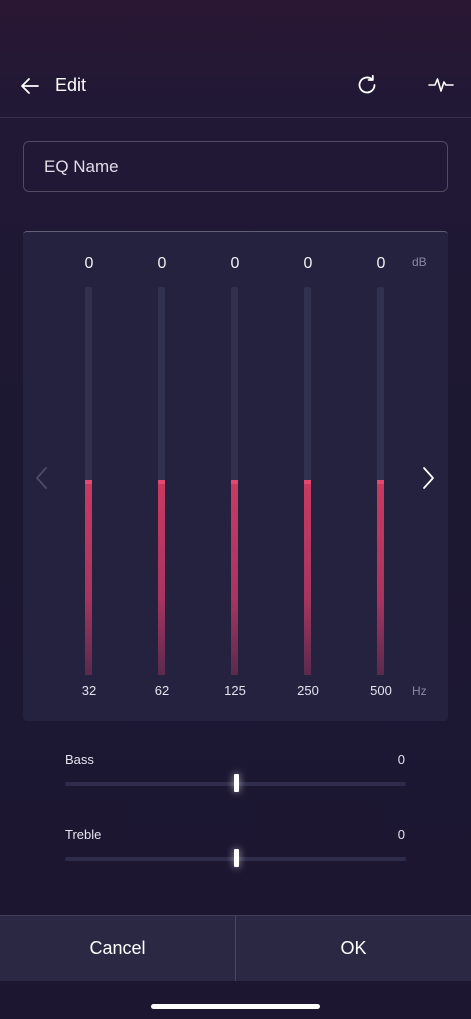  I want to click on top-bar: Edit, so click(235, 59).